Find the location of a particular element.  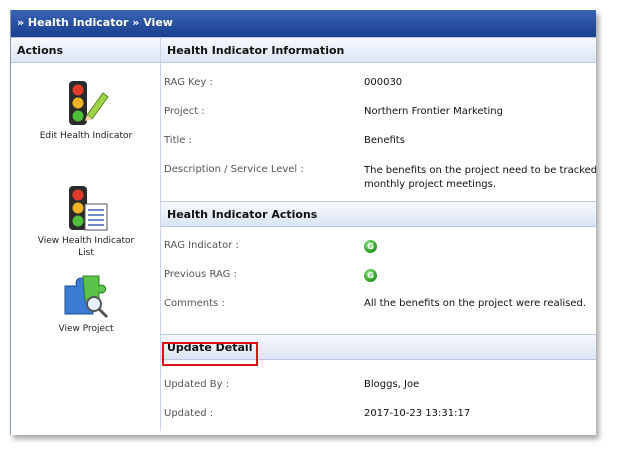

updated-by-value: Bloggs, Joe is located at coordinates (392, 384).